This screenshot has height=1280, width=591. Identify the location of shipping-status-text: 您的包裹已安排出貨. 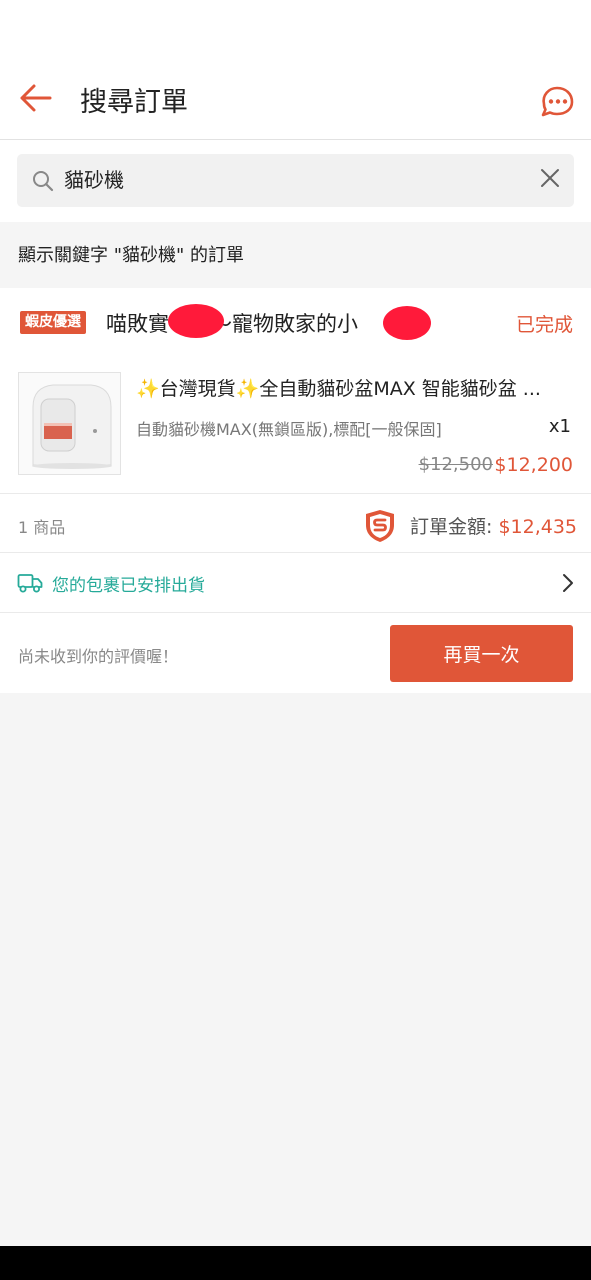
(128, 586).